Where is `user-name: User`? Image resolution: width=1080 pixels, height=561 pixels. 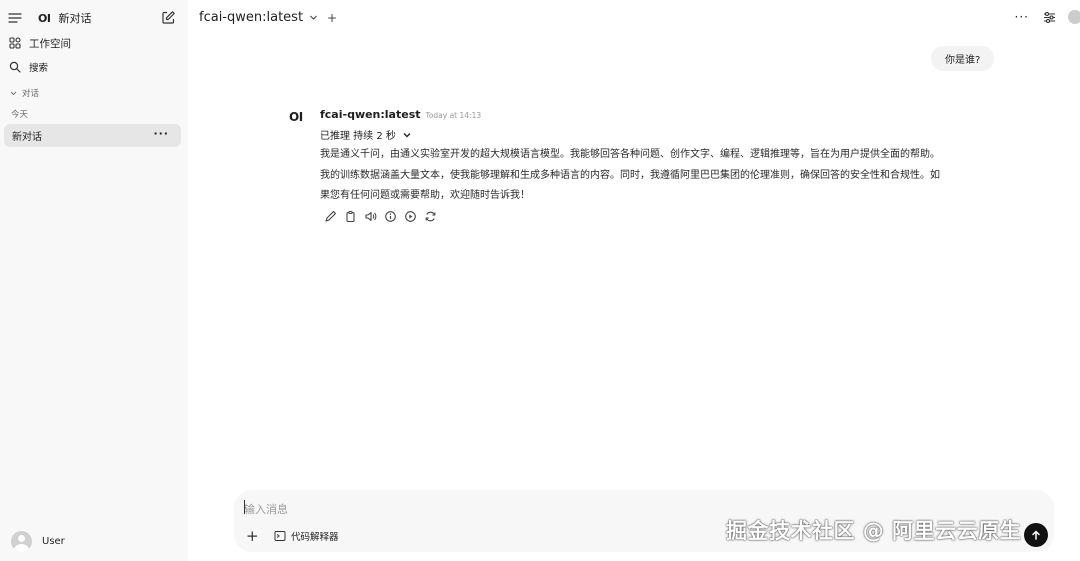 user-name: User is located at coordinates (53, 541).